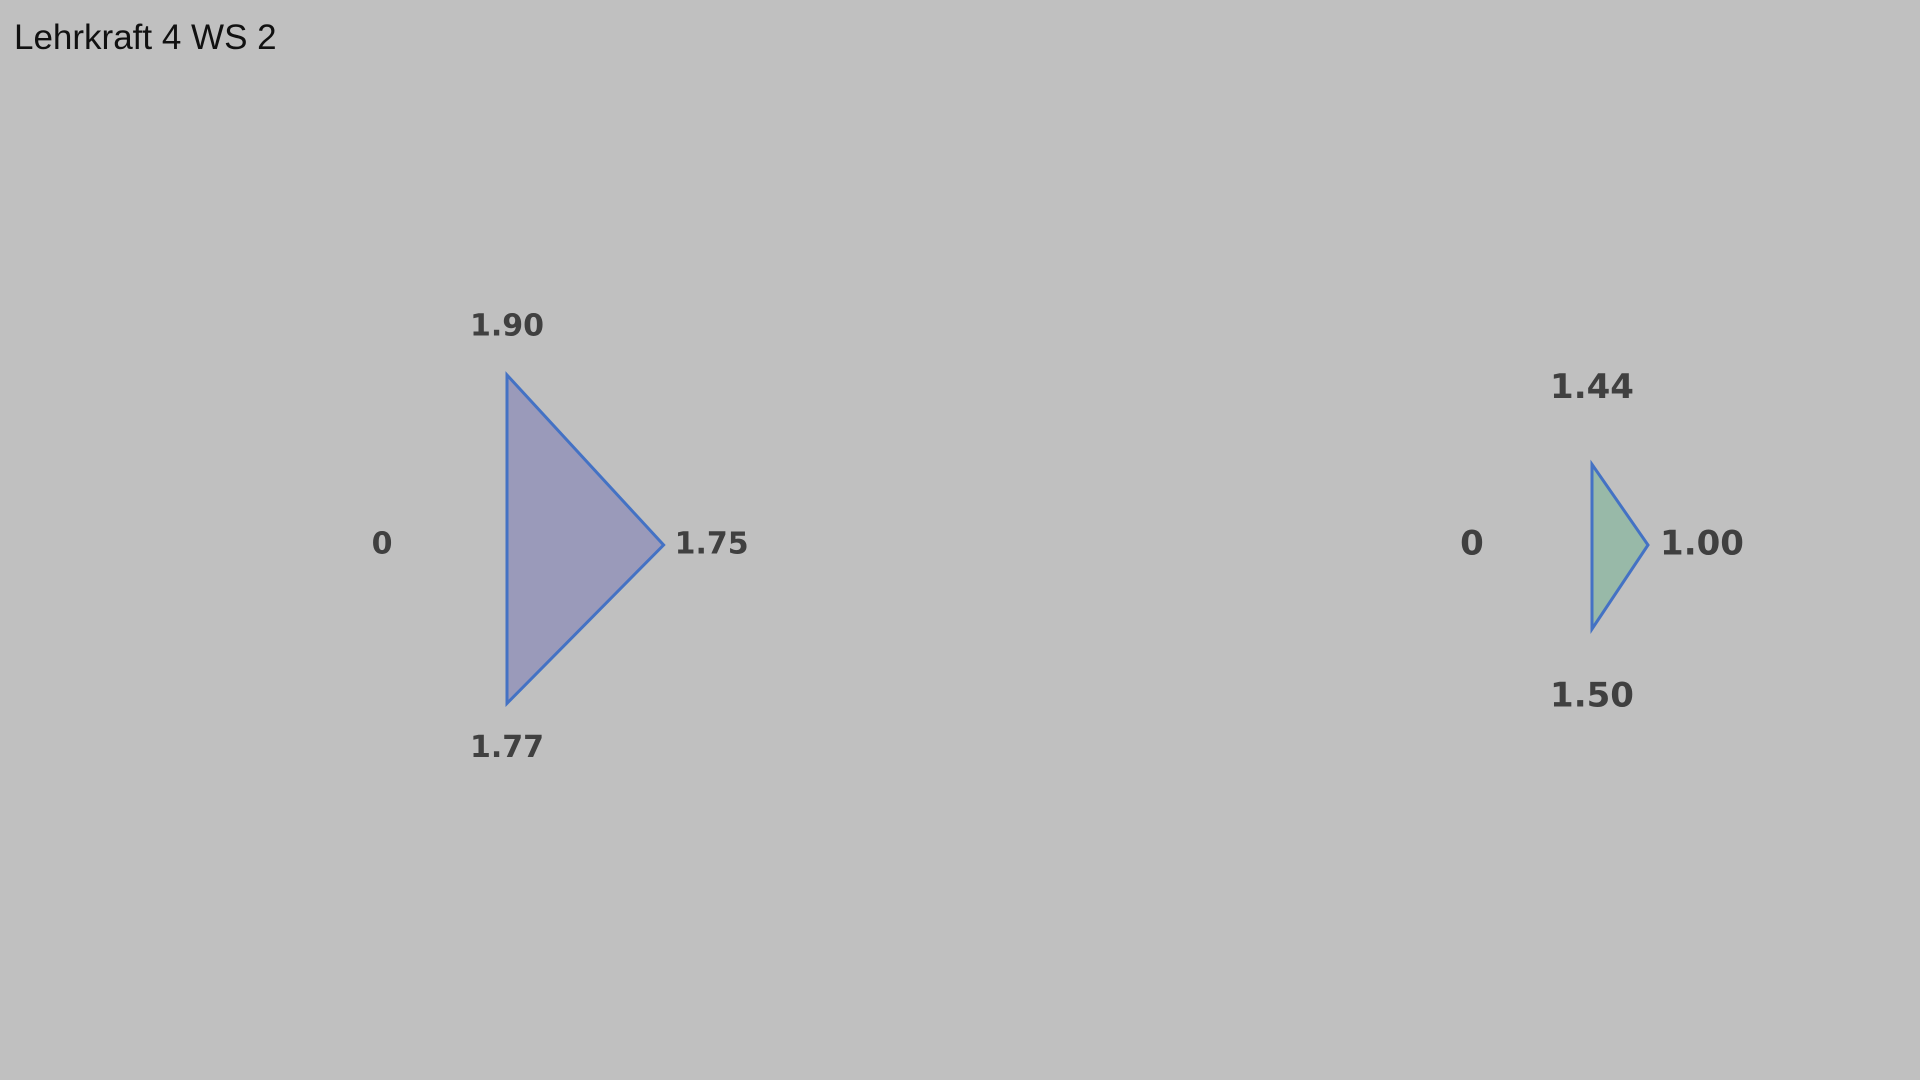 Image resolution: width=1920 pixels, height=1080 pixels. What do you see at coordinates (1702, 544) in the screenshot?
I see `data-label-right: 1.00` at bounding box center [1702, 544].